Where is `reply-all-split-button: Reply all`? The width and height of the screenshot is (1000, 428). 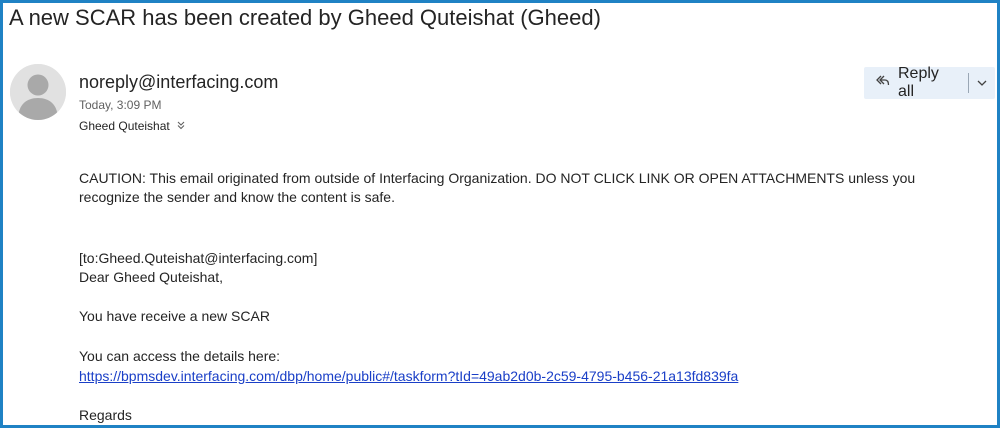
reply-all-split-button: Reply all is located at coordinates (929, 82).